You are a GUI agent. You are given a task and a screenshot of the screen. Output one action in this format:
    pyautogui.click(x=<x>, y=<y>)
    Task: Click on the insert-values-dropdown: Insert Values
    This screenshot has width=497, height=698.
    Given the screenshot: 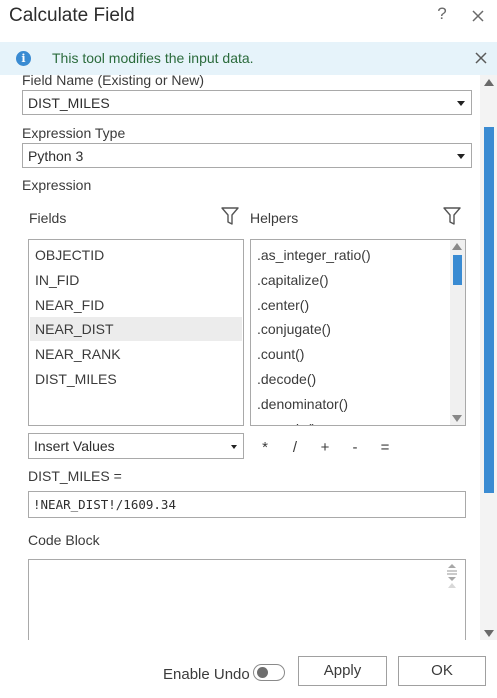 What is the action you would take?
    pyautogui.click(x=136, y=446)
    